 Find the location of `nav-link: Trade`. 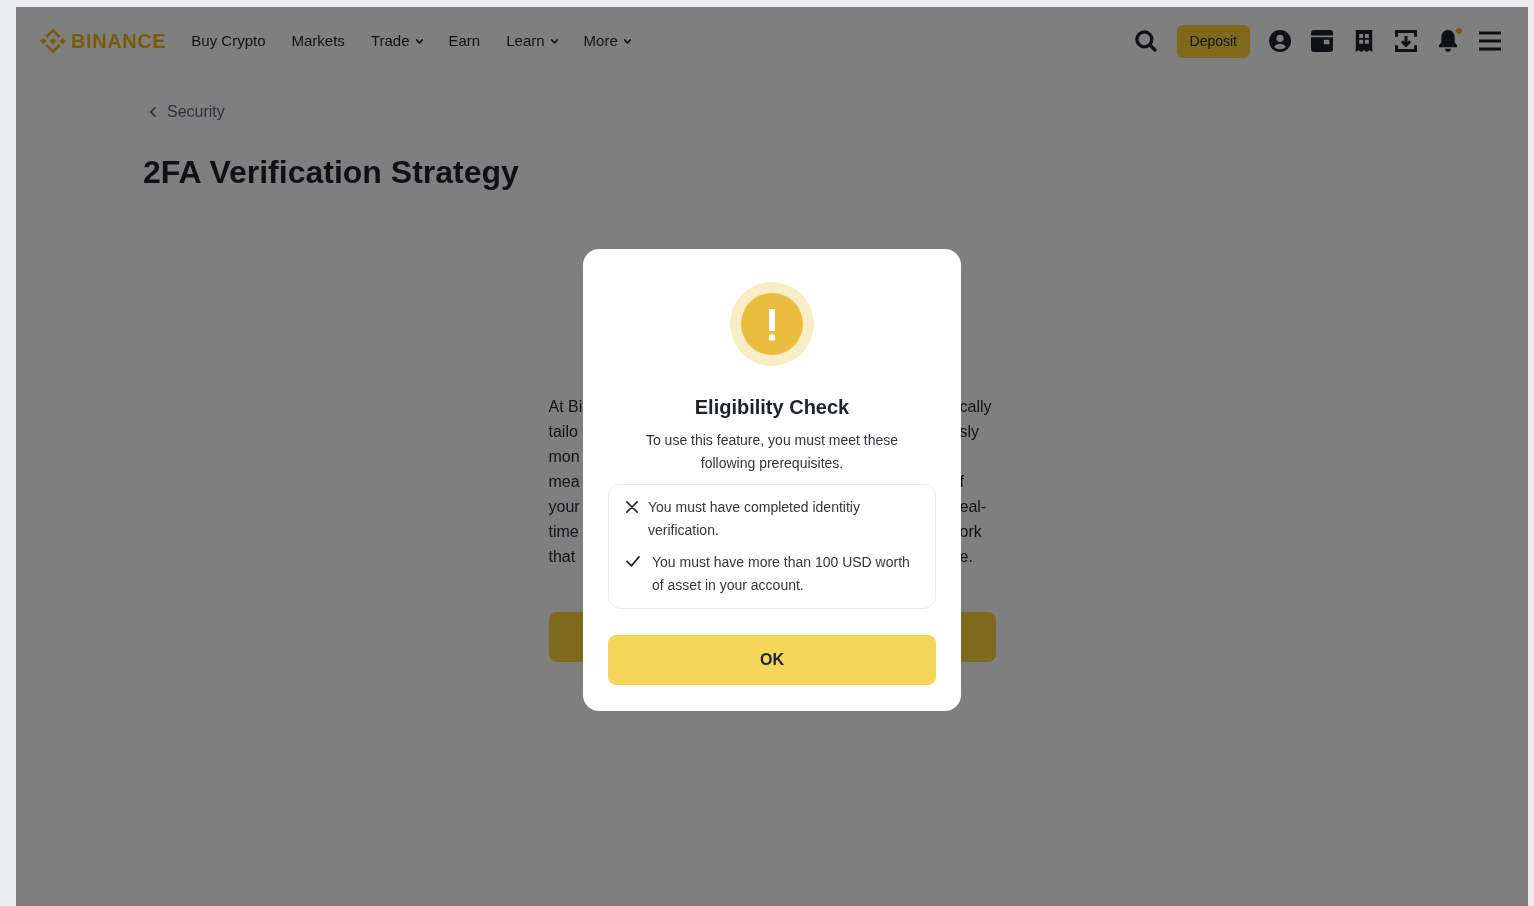

nav-link: Trade is located at coordinates (396, 41).